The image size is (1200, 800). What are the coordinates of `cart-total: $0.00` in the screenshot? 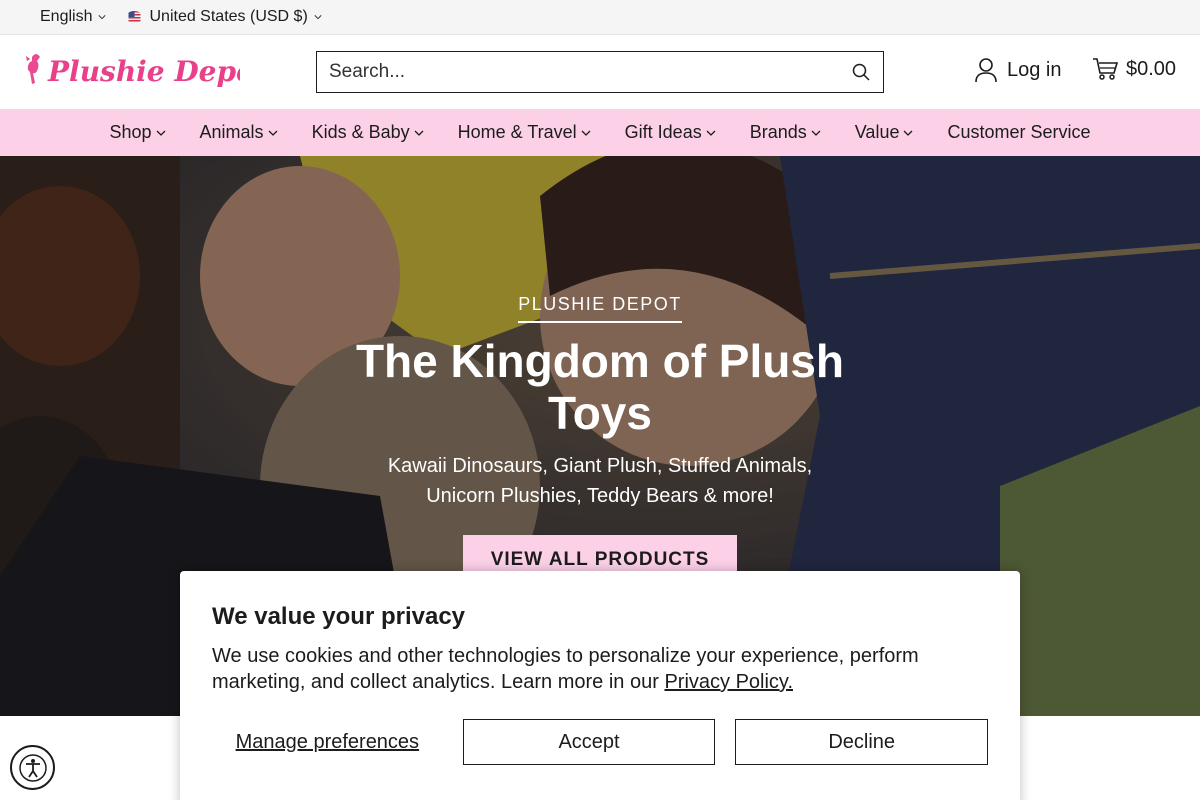 It's located at (1151, 68).